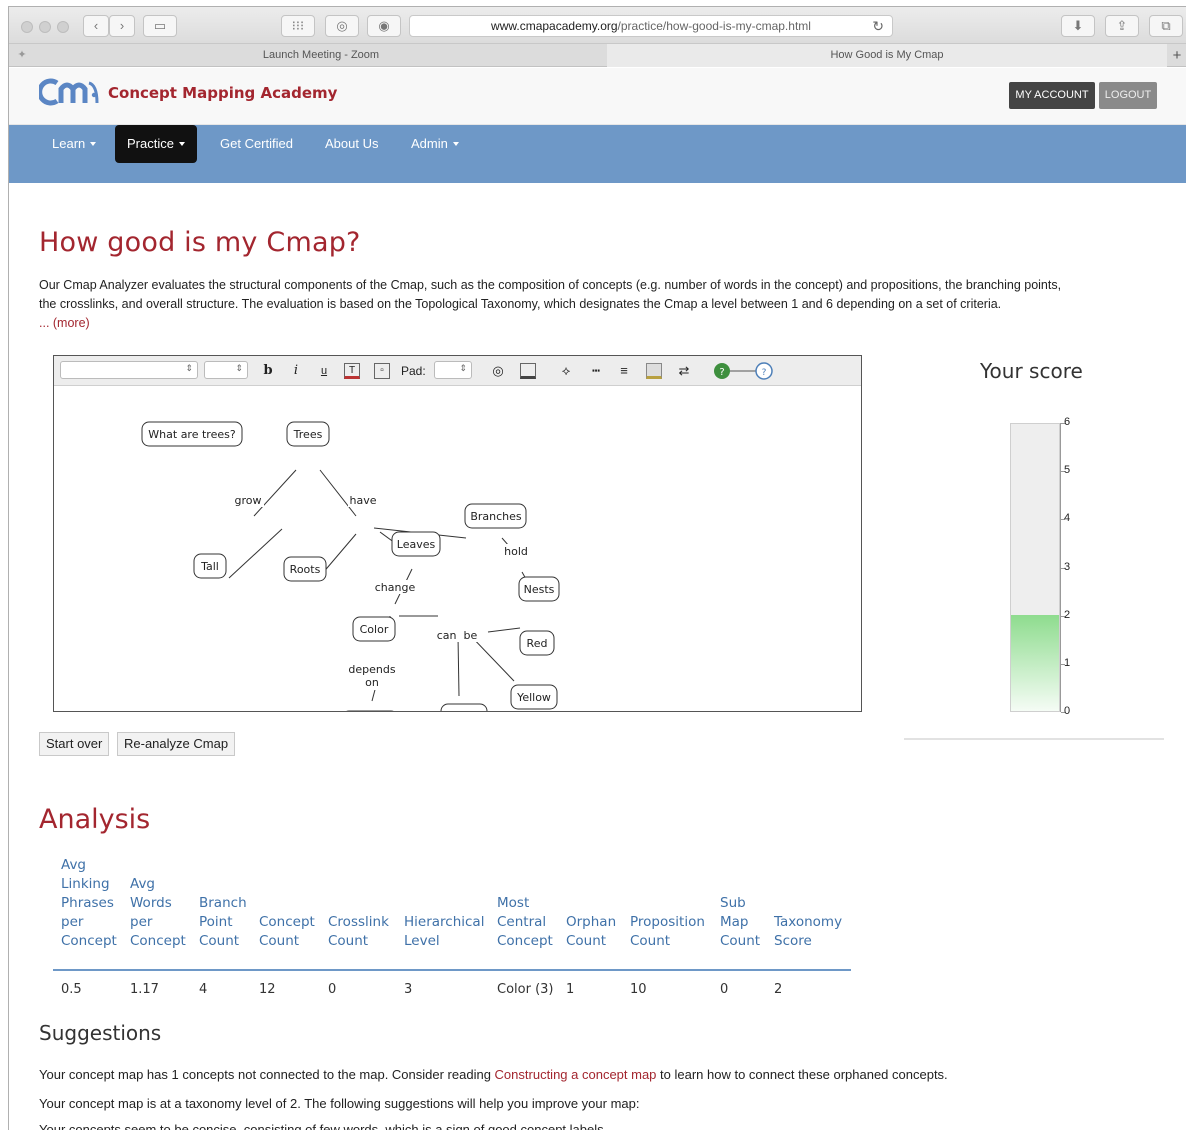  What do you see at coordinates (498, 371) in the screenshot?
I see `shape-icon: ◎` at bounding box center [498, 371].